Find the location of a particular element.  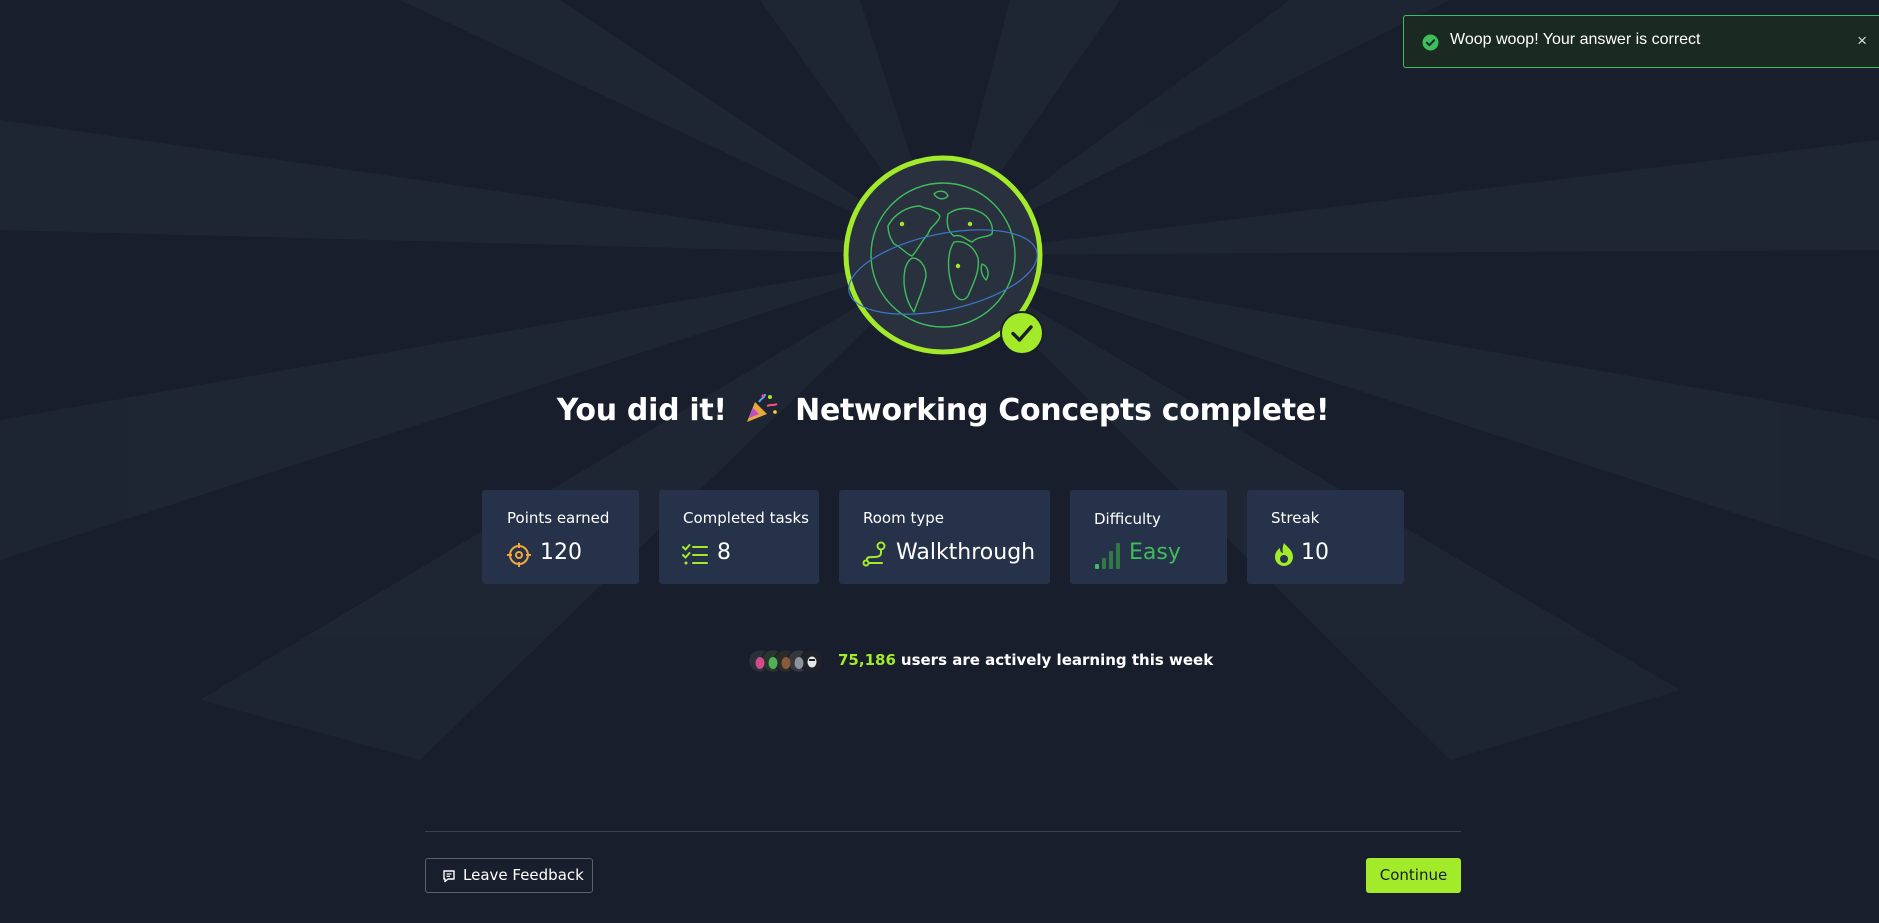

streak-card: Streak 10 is located at coordinates (1325, 537).